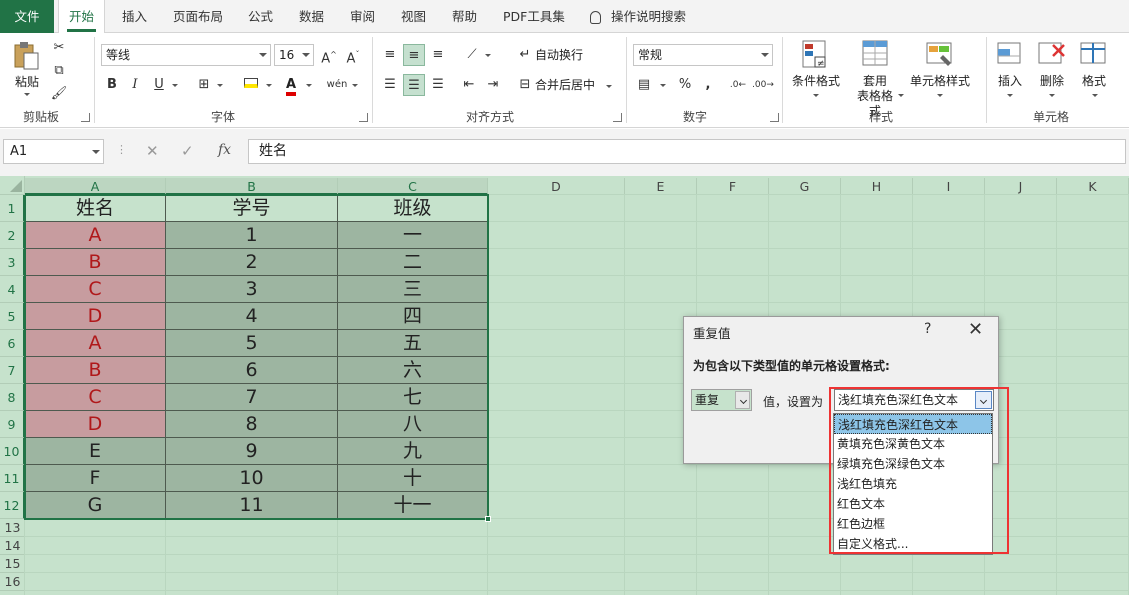 The height and width of the screenshot is (595, 1129). Describe the element at coordinates (703, 55) in the screenshot. I see `number-format-select: 常规` at that location.